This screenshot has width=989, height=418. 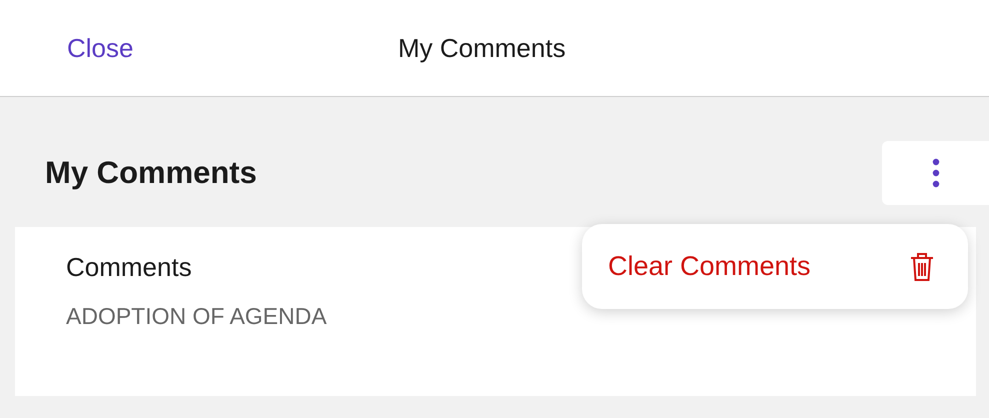 What do you see at coordinates (196, 316) in the screenshot?
I see `card-subtitle: ADOPTION OF AGENDA` at bounding box center [196, 316].